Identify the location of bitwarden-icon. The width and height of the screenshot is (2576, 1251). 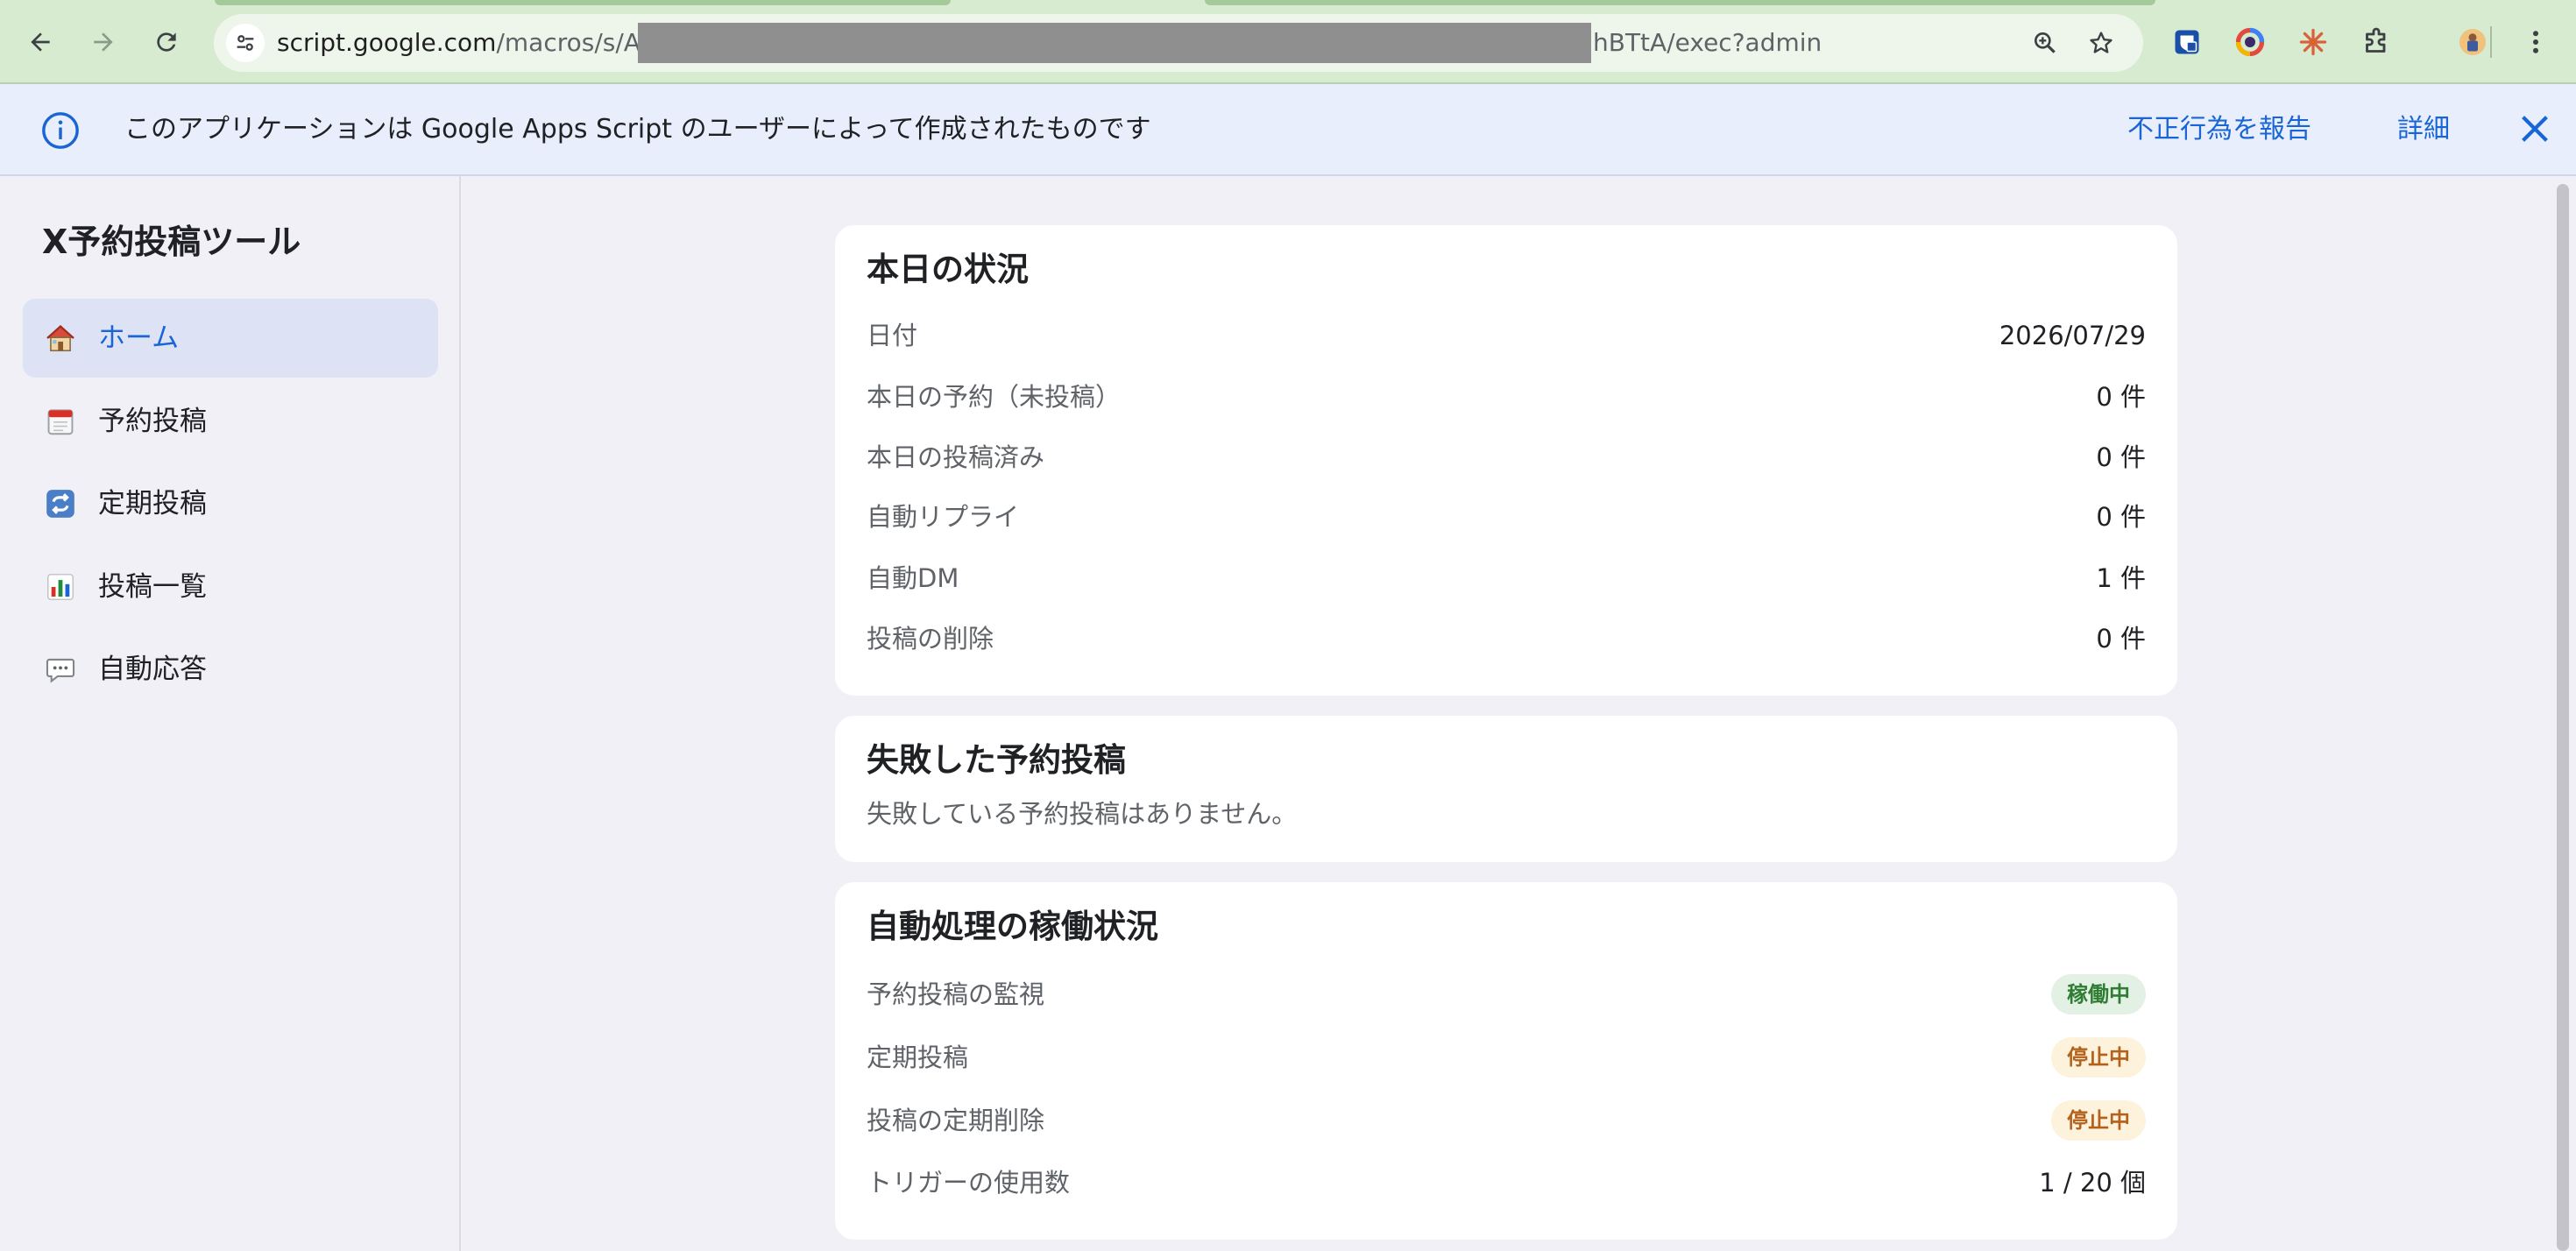
(2187, 42).